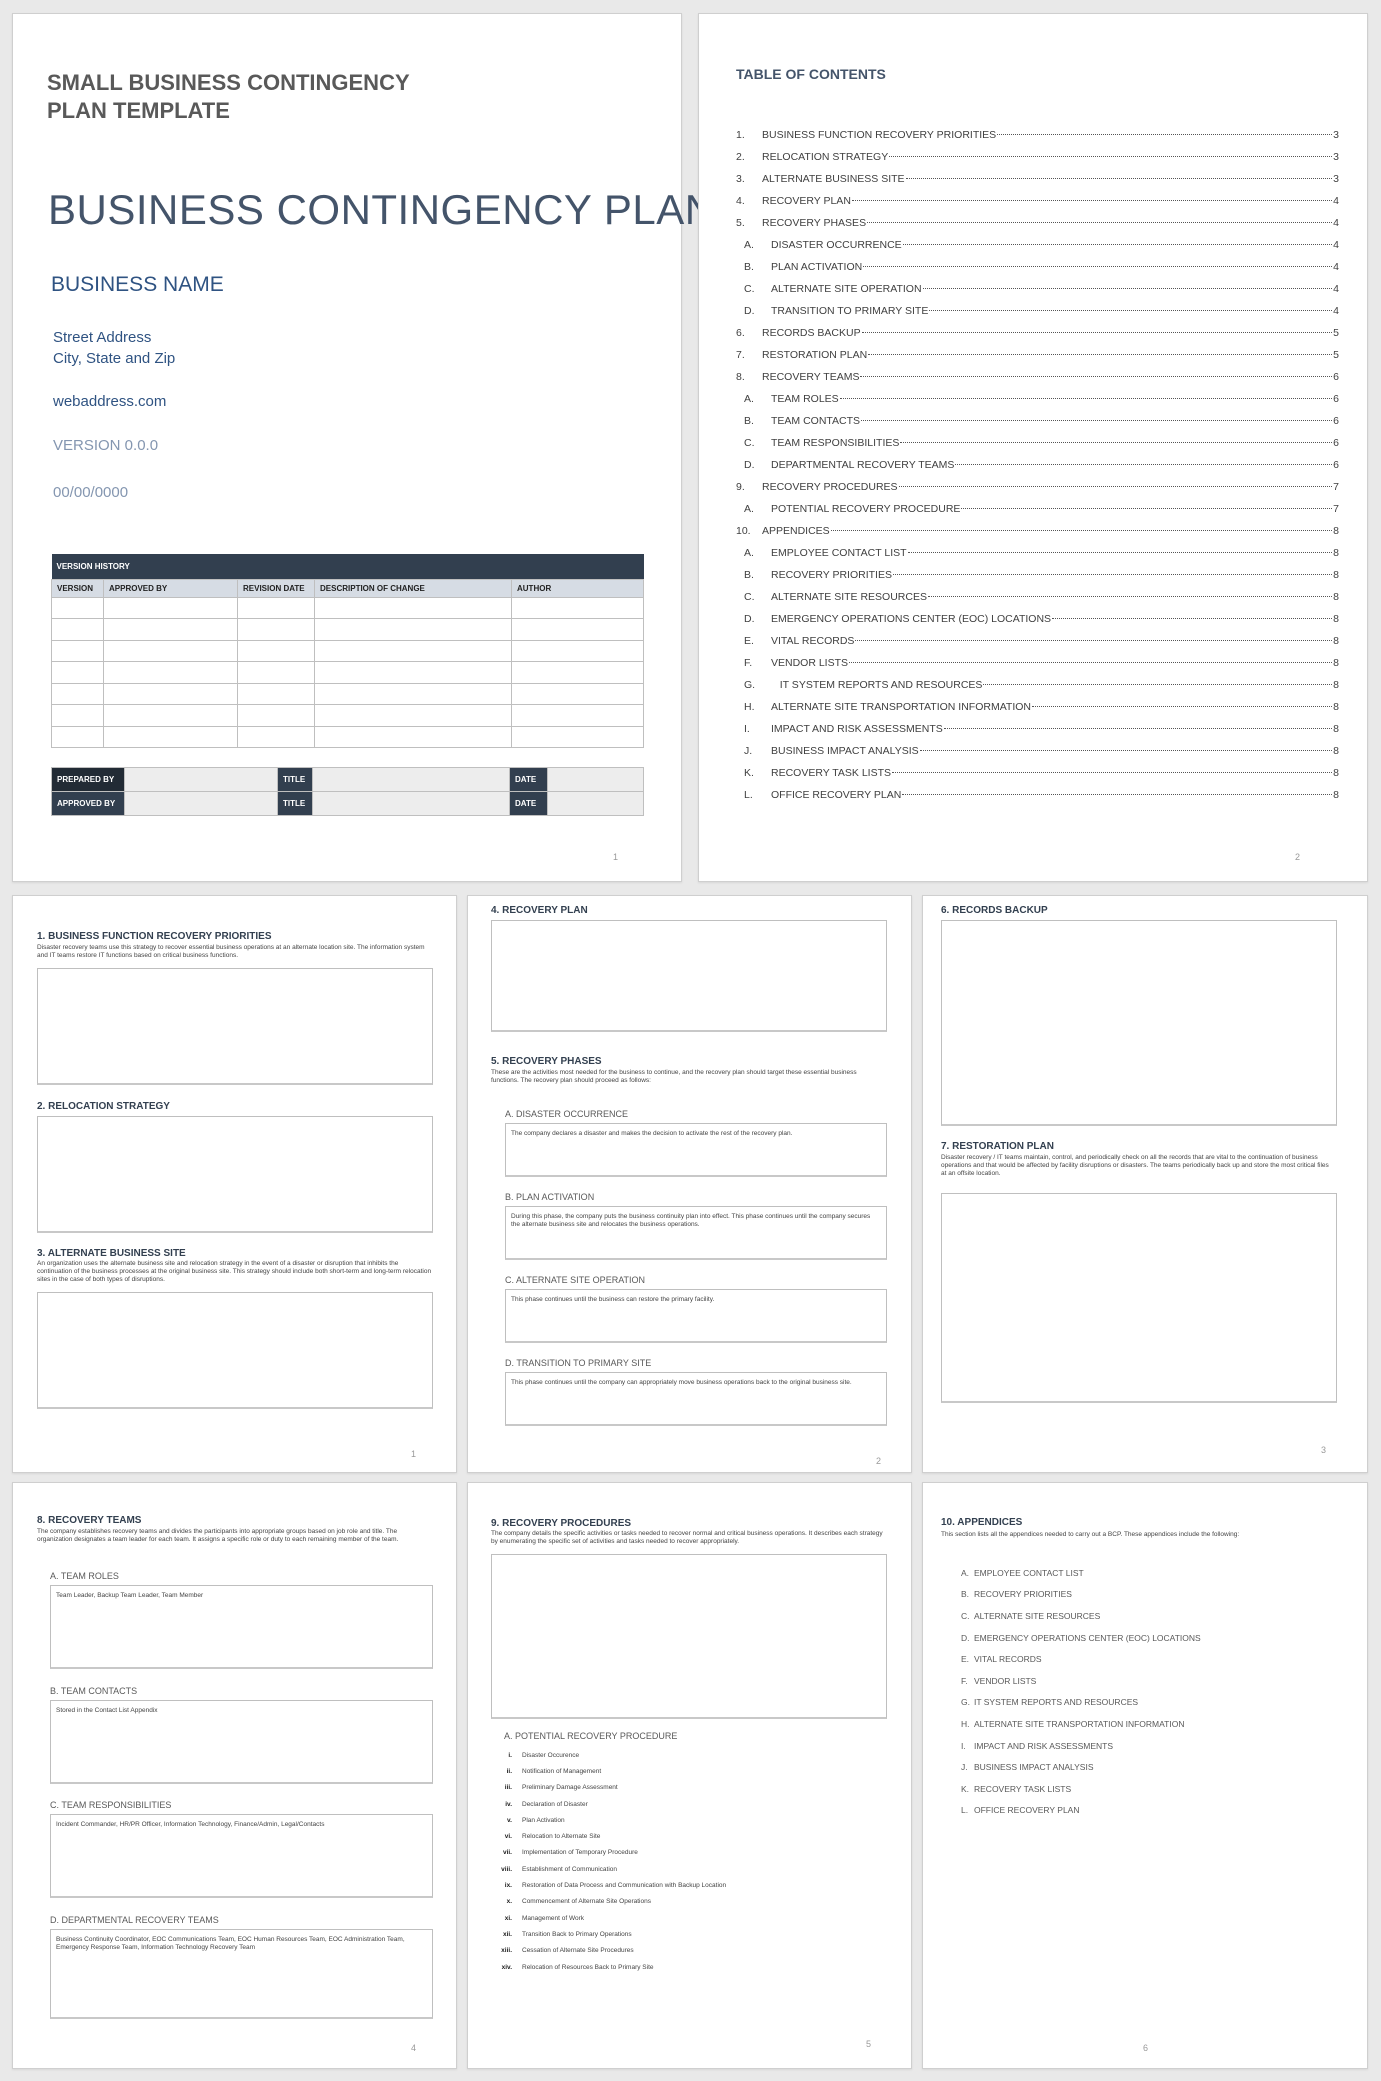  Describe the element at coordinates (1037, 404) in the screenshot. I see `toc-entry: A. TEAM ROLES 6` at that location.